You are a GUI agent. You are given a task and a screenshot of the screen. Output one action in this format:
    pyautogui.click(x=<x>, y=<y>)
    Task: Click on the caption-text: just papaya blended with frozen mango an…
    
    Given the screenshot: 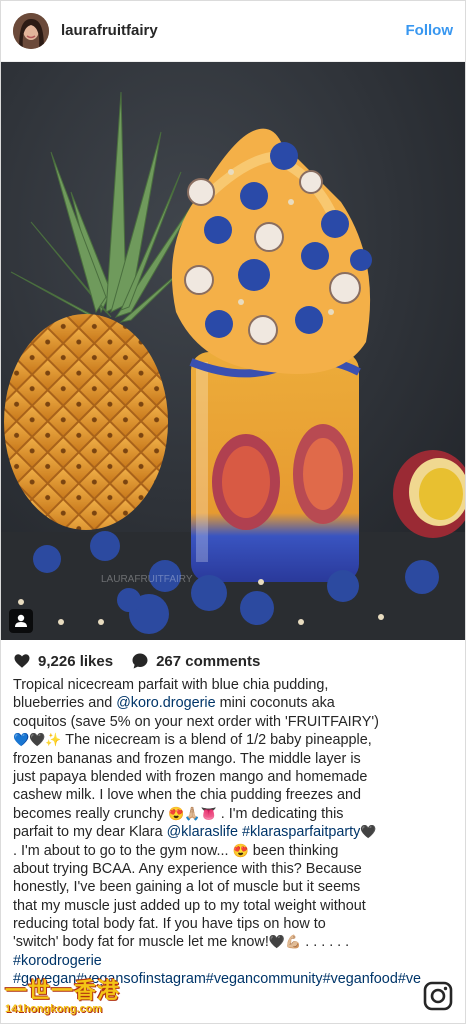 What is the action you would take?
    pyautogui.click(x=190, y=776)
    